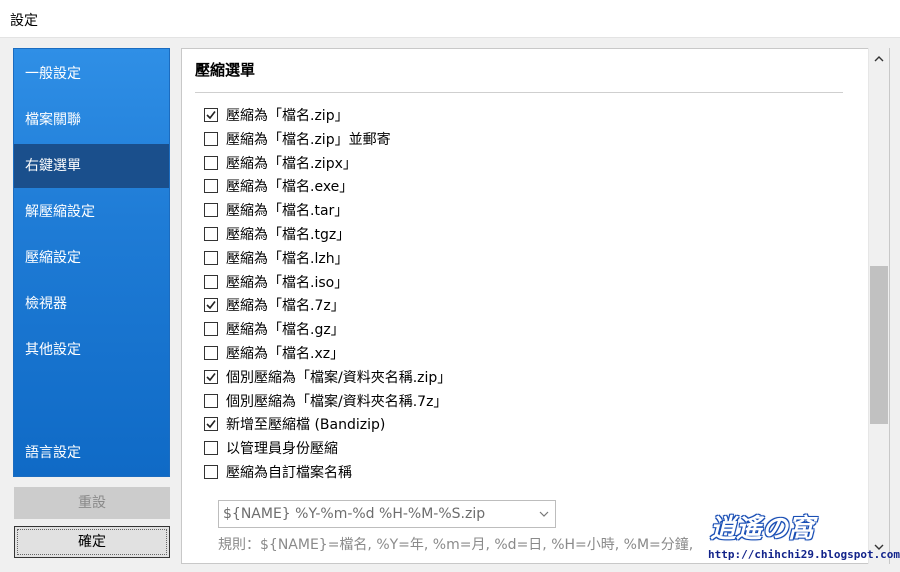 The width and height of the screenshot is (900, 572). Describe the element at coordinates (450, 19) in the screenshot. I see `title-bar: 設定` at that location.